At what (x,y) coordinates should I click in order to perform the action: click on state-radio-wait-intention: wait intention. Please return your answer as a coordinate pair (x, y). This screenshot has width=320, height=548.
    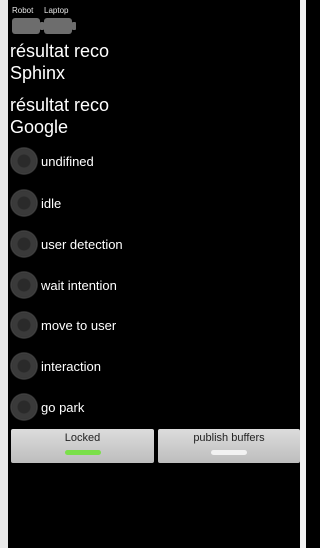
    Looking at the image, I should click on (63, 285).